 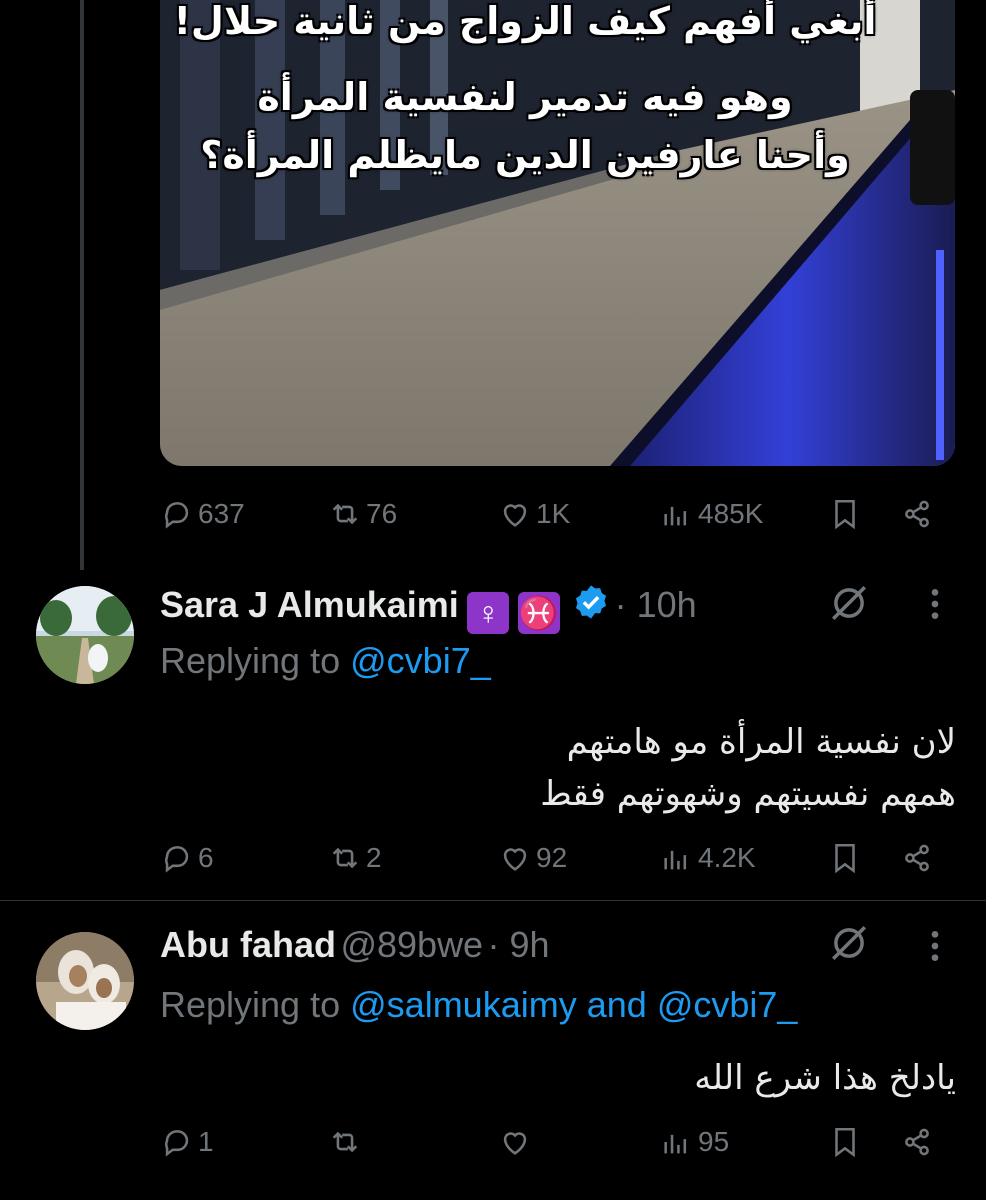 What do you see at coordinates (362, 514) in the screenshot?
I see `repost-button: 76` at bounding box center [362, 514].